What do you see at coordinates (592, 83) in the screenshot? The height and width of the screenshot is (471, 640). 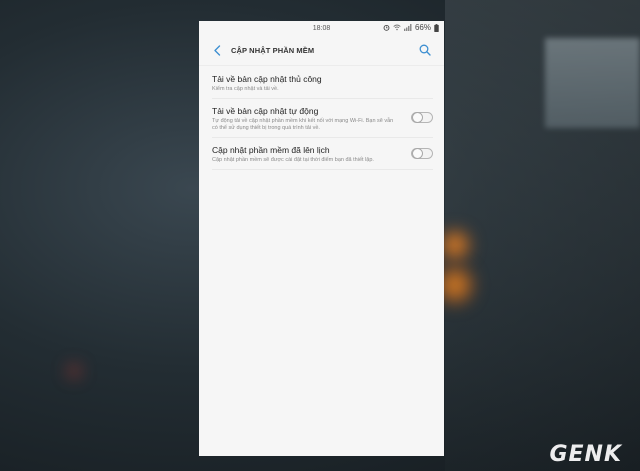 I see `background-window-light` at bounding box center [592, 83].